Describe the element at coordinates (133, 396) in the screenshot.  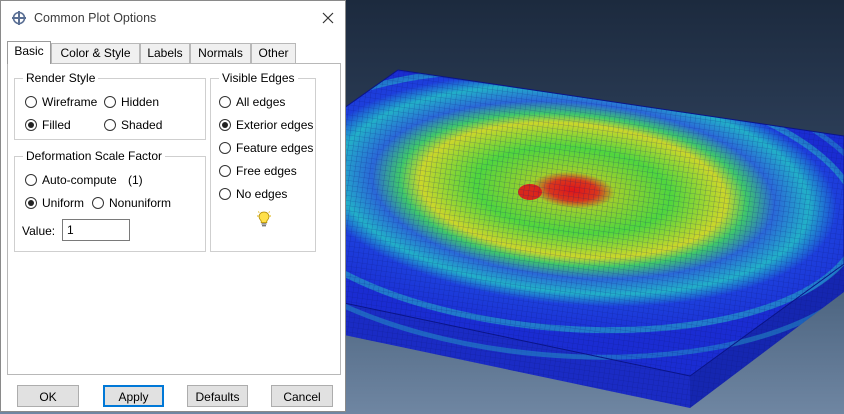
I see `apply-button: Apply` at that location.